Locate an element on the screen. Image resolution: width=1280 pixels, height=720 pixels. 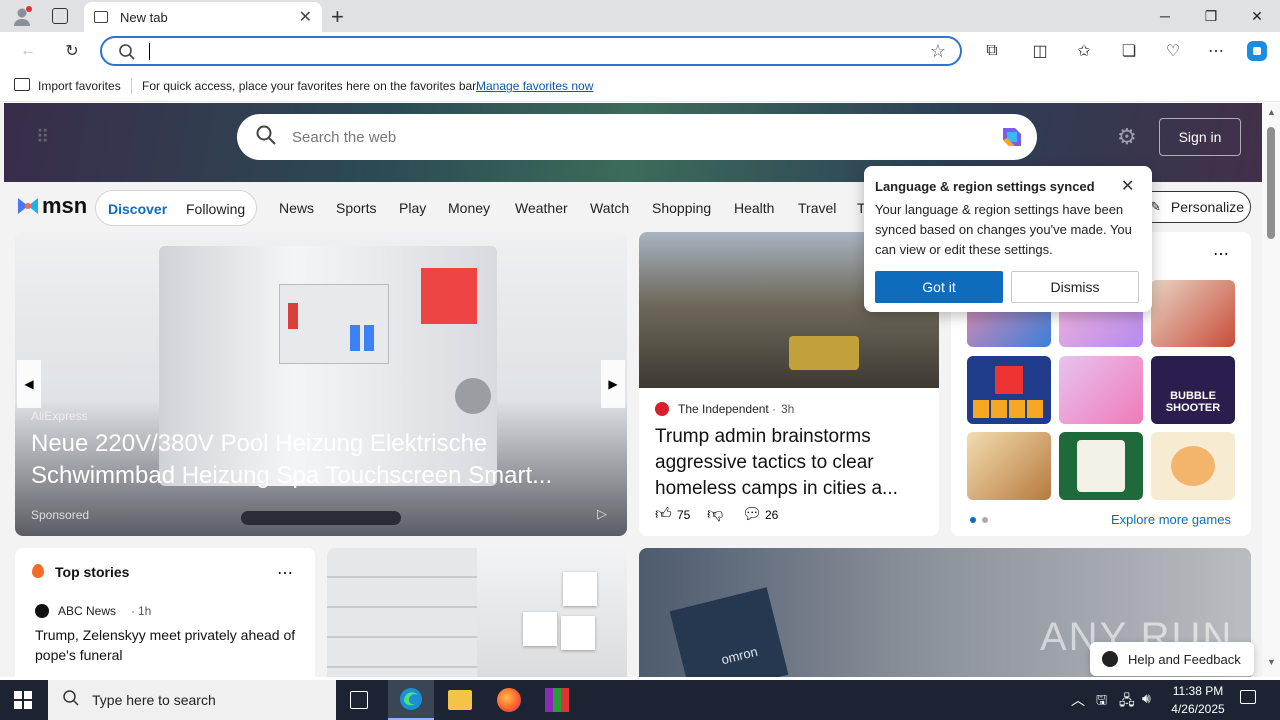
search-icon is located at coordinates (127, 54).